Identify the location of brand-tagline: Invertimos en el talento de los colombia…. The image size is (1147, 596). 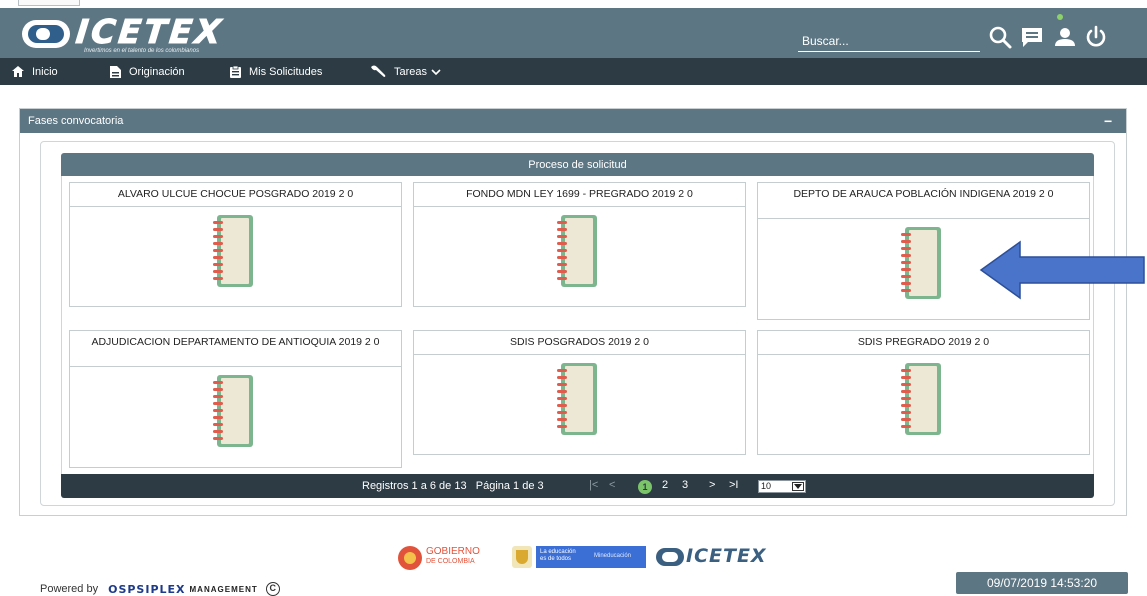
(142, 51).